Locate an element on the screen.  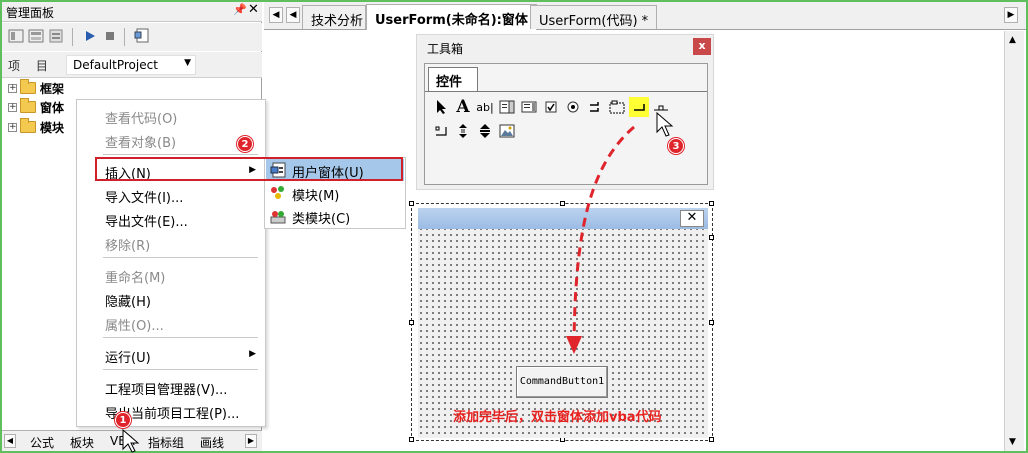
textbox-tool-icon: ab| is located at coordinates (485, 107).